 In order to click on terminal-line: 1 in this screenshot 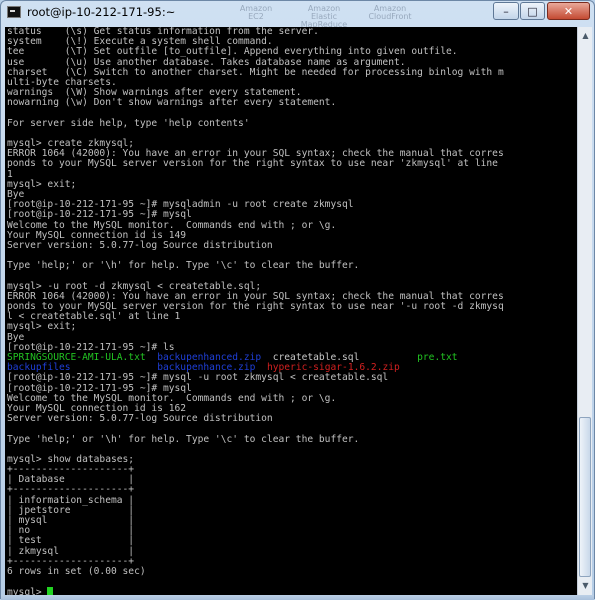, I will do `click(255, 174)`.